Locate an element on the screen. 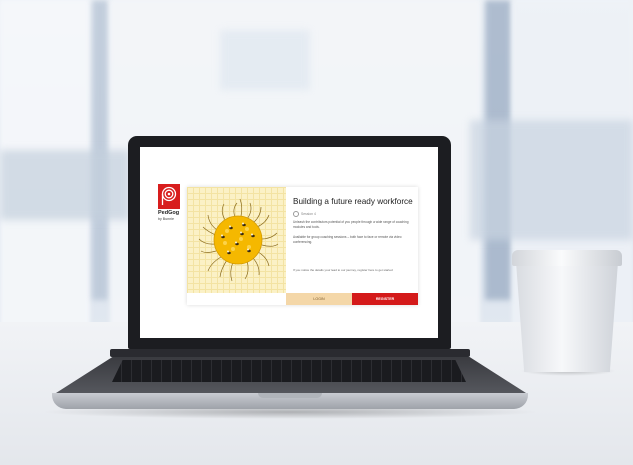  brand-name: PedGog is located at coordinates (169, 213).